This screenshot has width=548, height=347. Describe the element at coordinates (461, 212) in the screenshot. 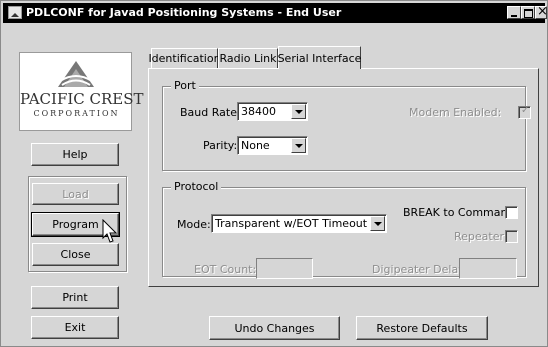

I see `break-to-command-label: BREAK to Command:` at that location.